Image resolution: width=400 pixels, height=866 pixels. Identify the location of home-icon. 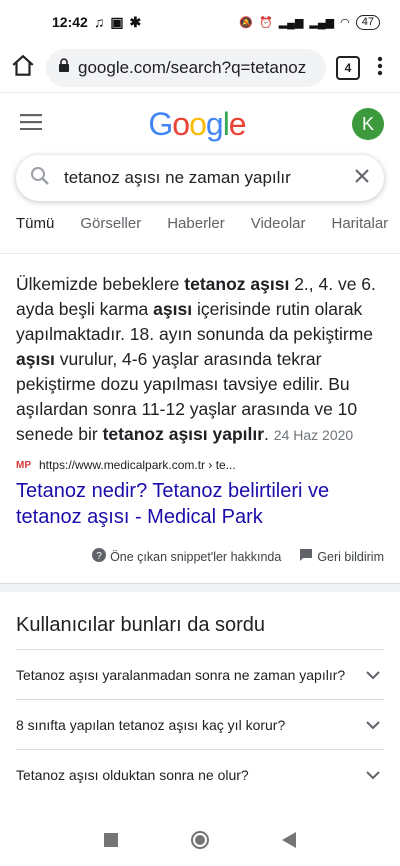
(23, 68).